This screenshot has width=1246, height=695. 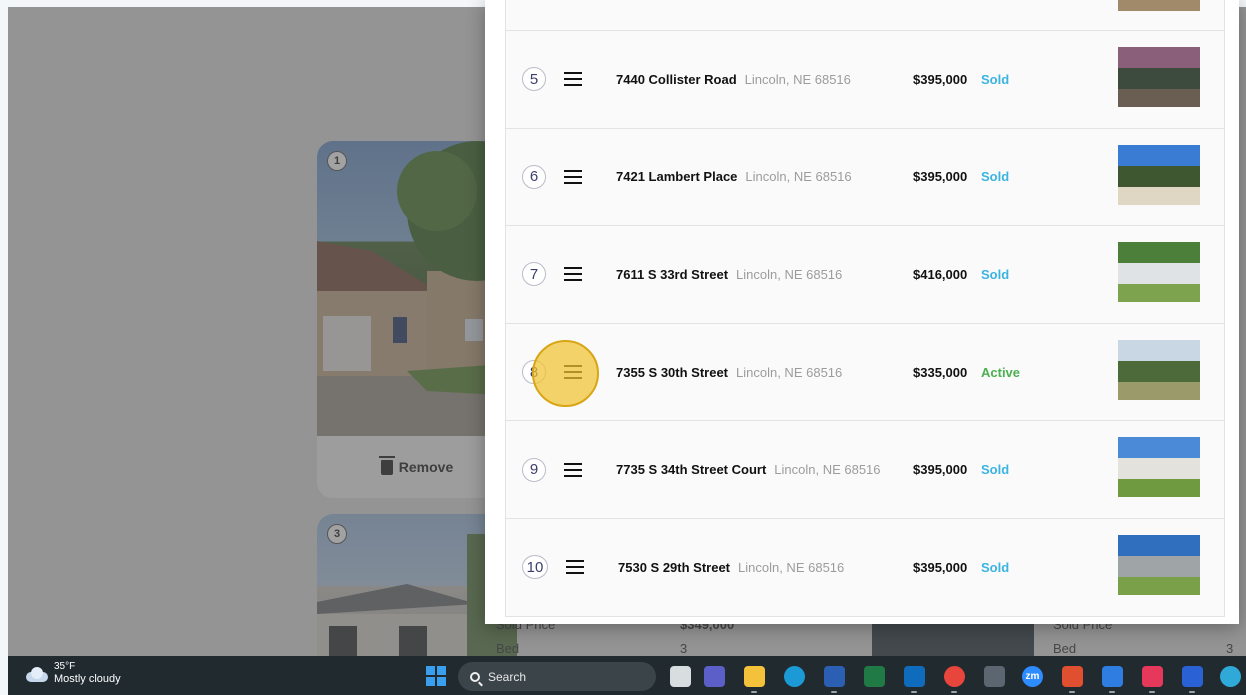 I want to click on rank-badge: 6, so click(x=534, y=176).